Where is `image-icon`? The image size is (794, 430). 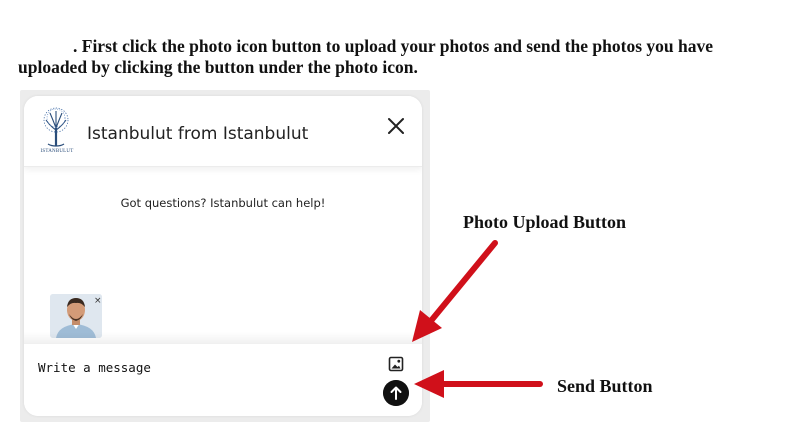 image-icon is located at coordinates (396, 364).